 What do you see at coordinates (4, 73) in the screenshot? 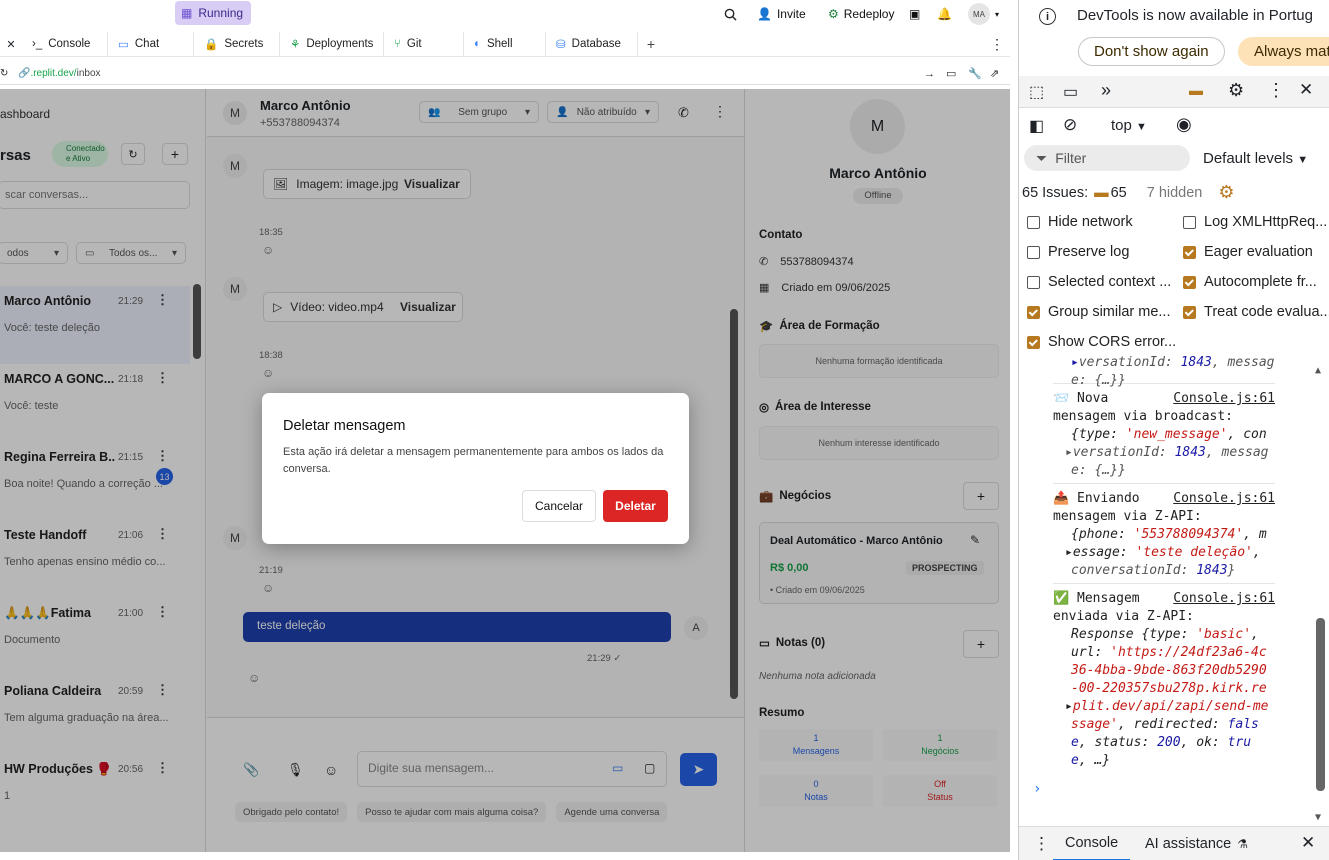
I see `refresh-icon: ↻` at bounding box center [4, 73].